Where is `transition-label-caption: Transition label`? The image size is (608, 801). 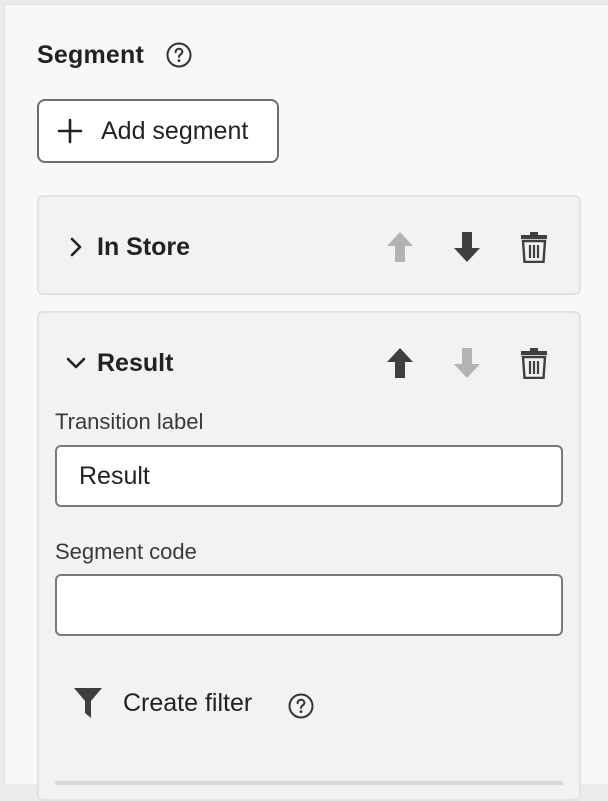 transition-label-caption: Transition label is located at coordinates (129, 421).